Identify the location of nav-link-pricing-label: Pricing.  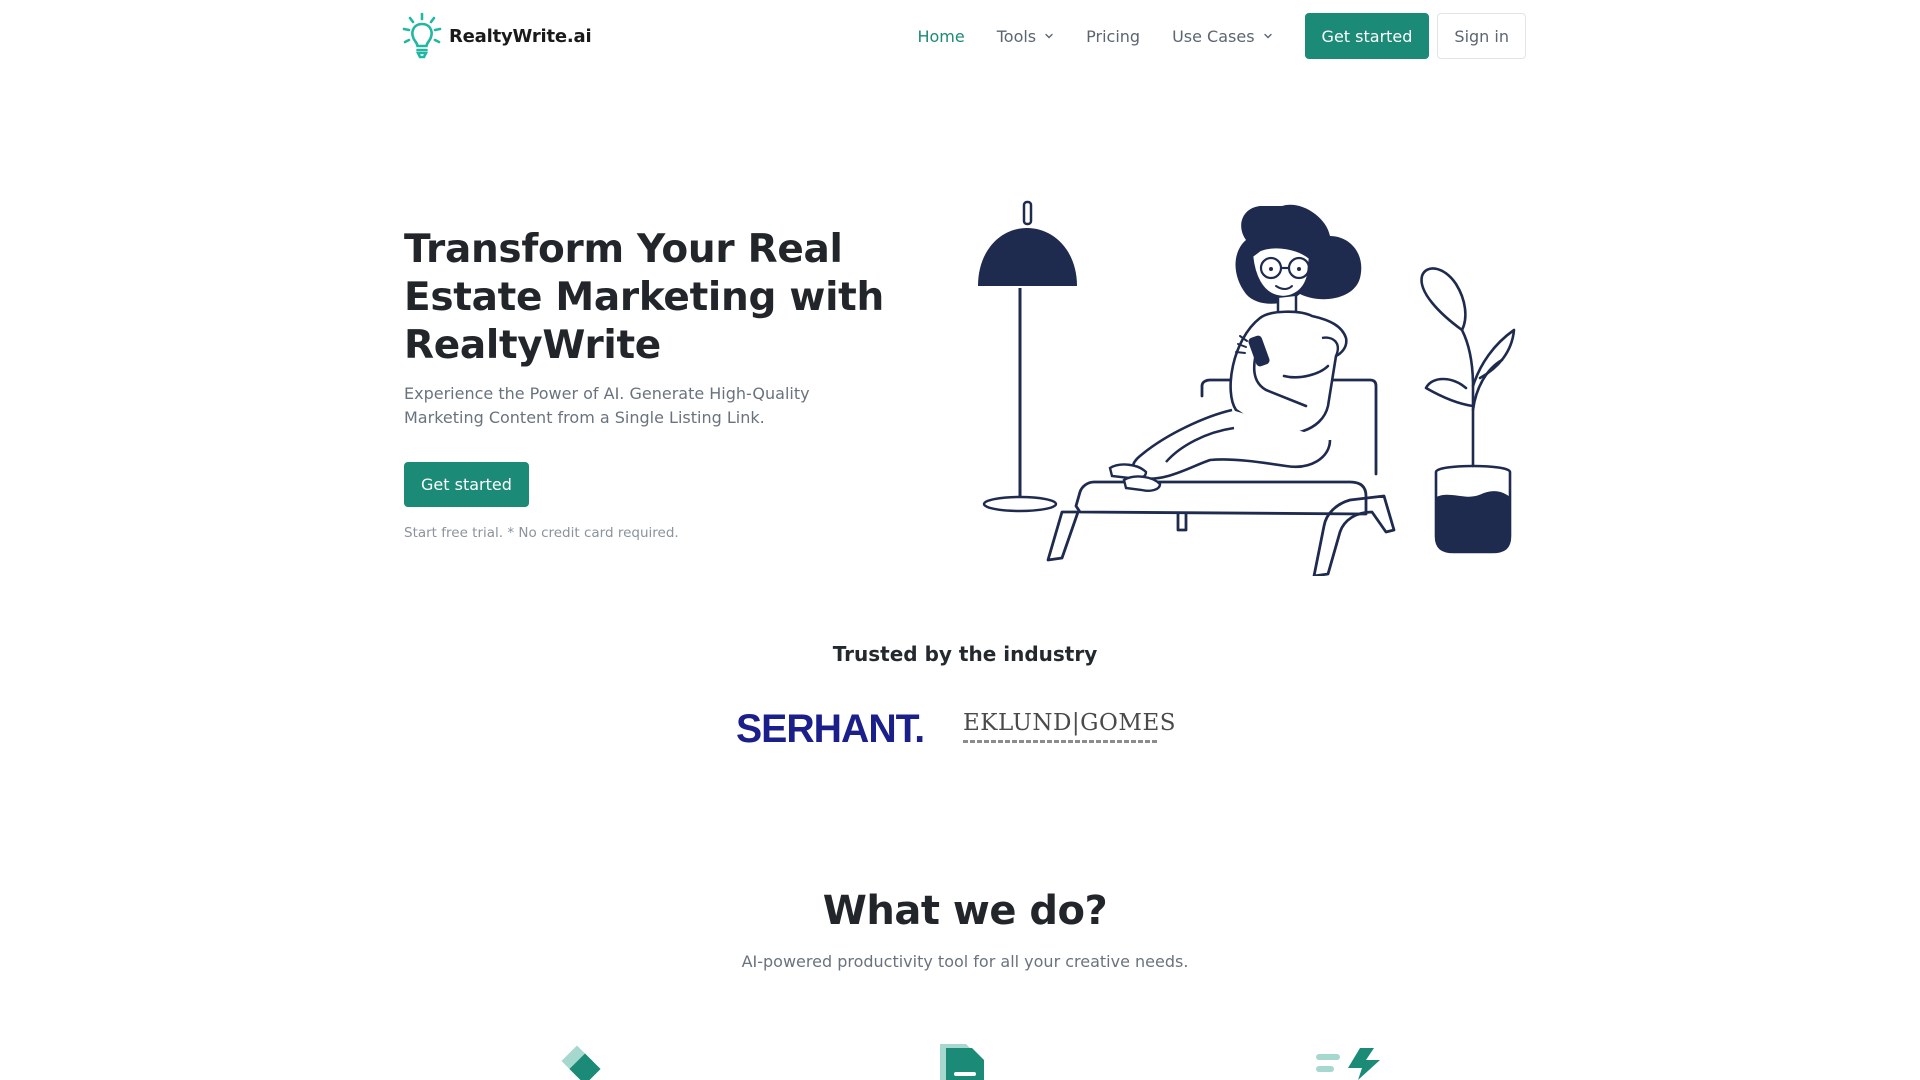
(1113, 36).